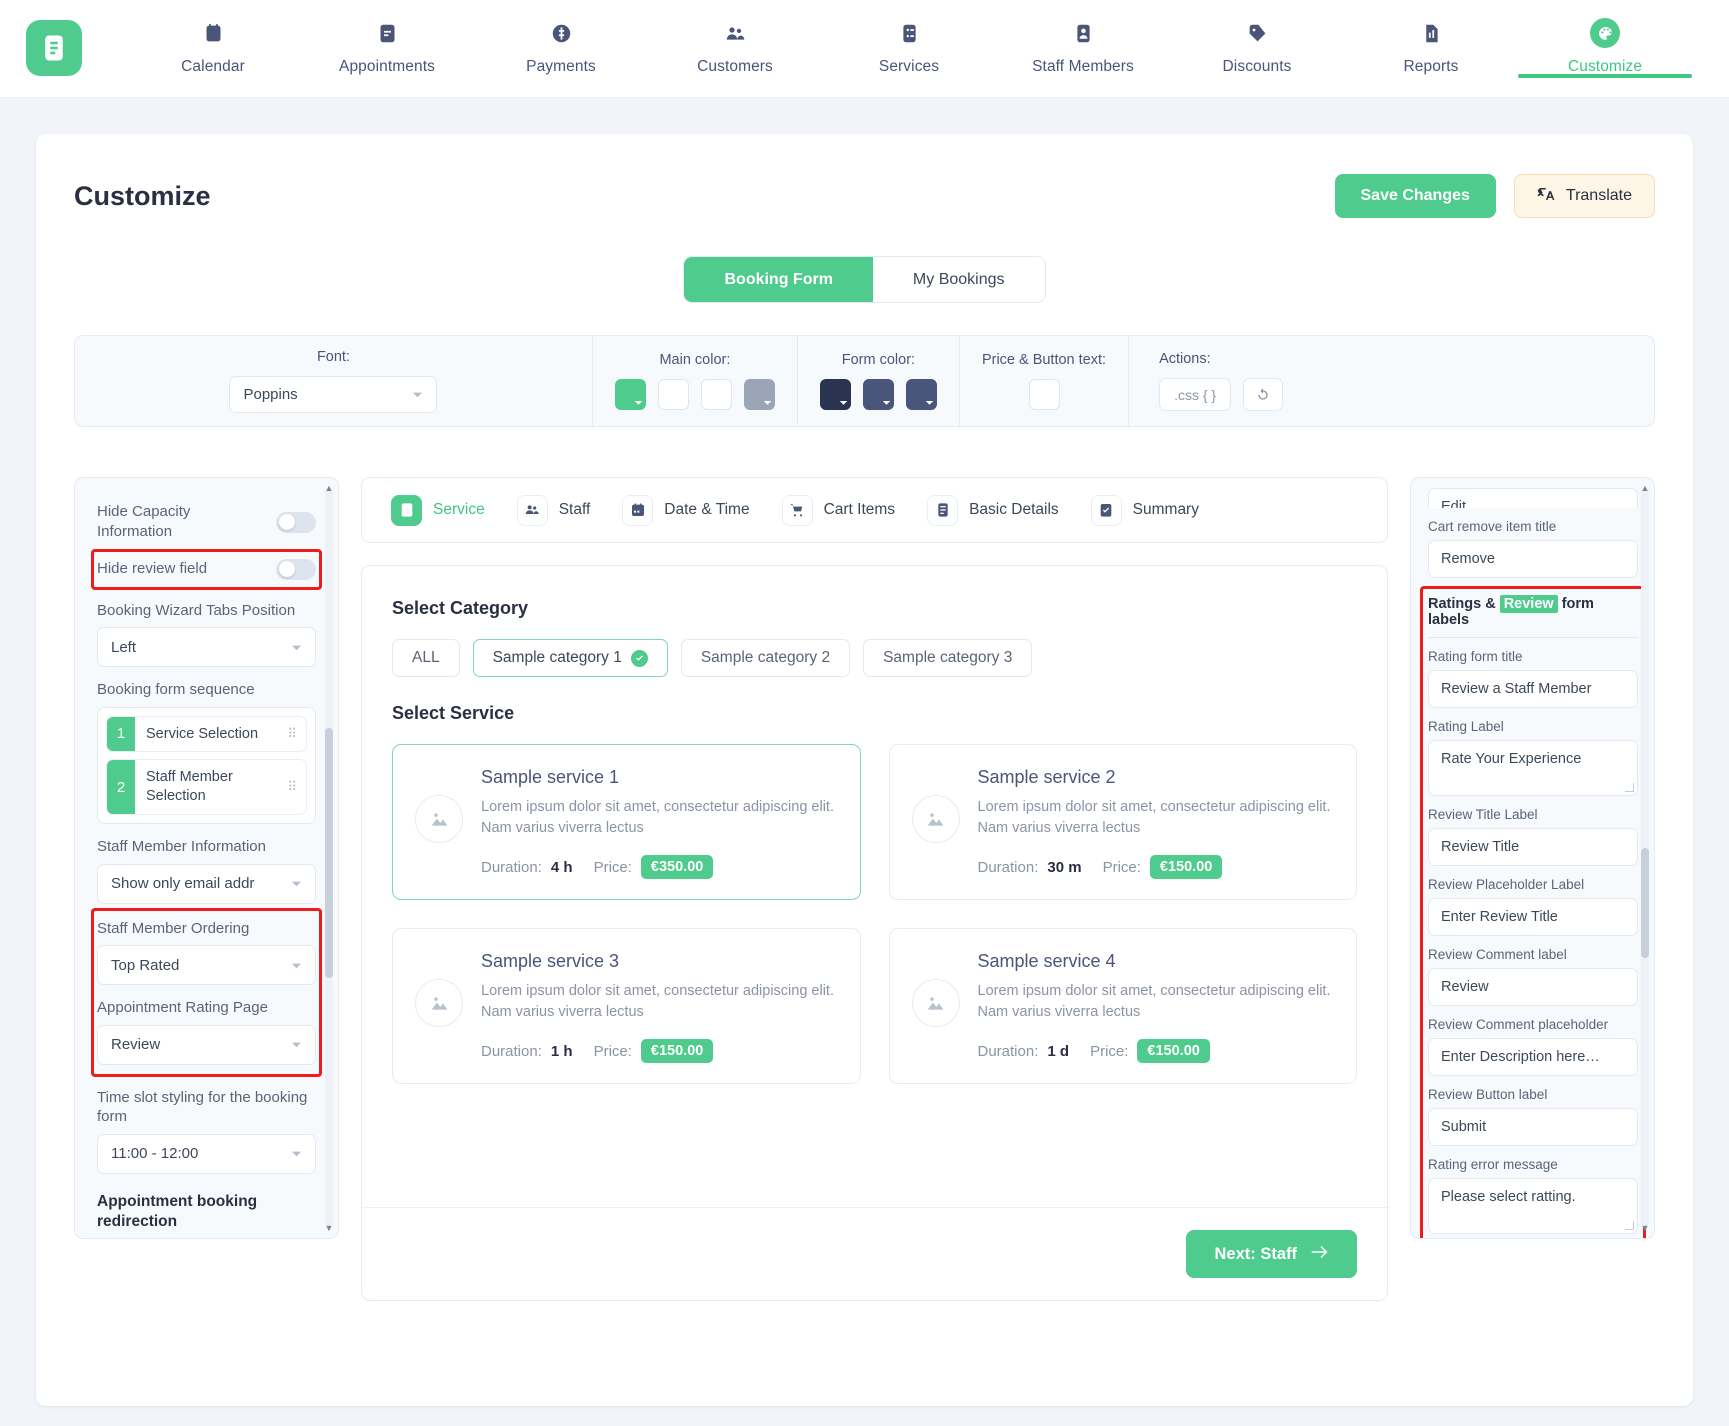 This screenshot has width=1729, height=1426. I want to click on staff-info-select: Show only email addr, so click(206, 883).